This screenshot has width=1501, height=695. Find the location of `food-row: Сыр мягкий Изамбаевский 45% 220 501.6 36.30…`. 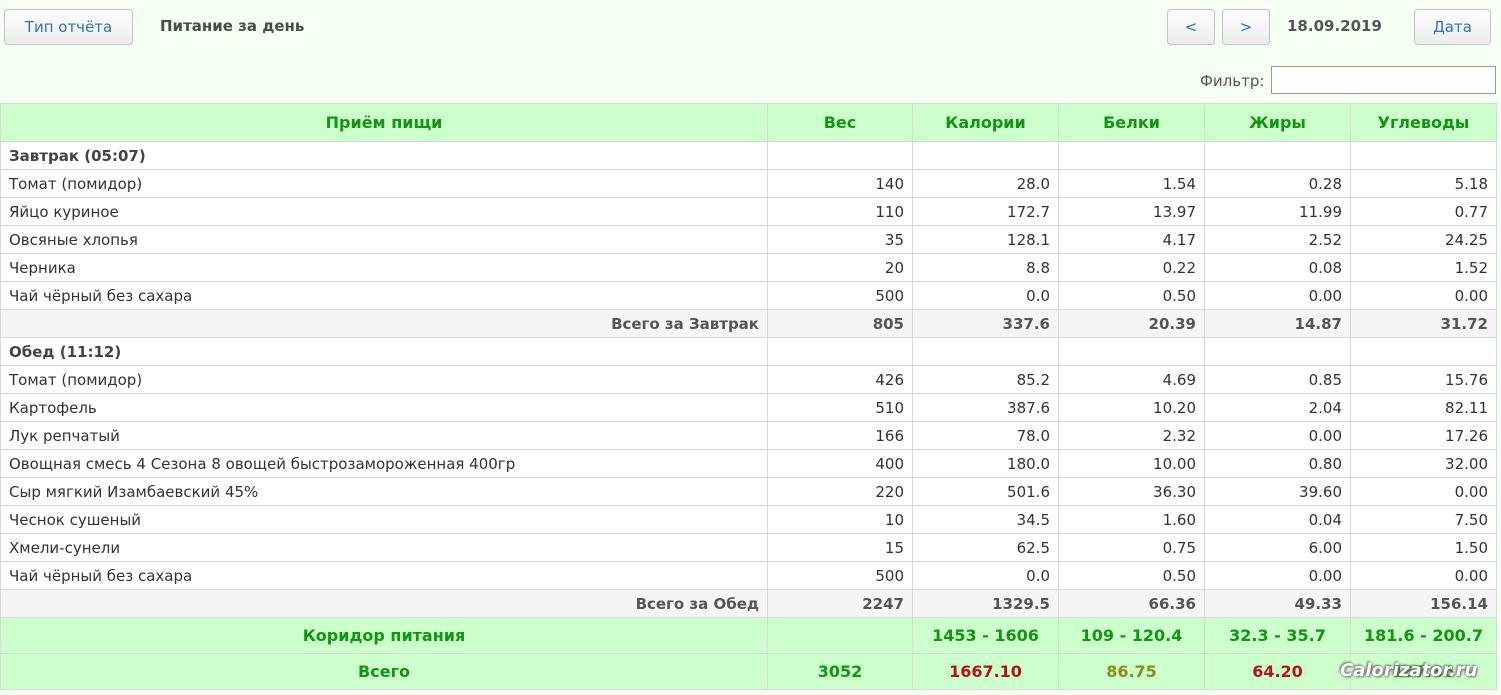

food-row: Сыр мягкий Изамбаевский 45% 220 501.6 36.30… is located at coordinates (748, 491).